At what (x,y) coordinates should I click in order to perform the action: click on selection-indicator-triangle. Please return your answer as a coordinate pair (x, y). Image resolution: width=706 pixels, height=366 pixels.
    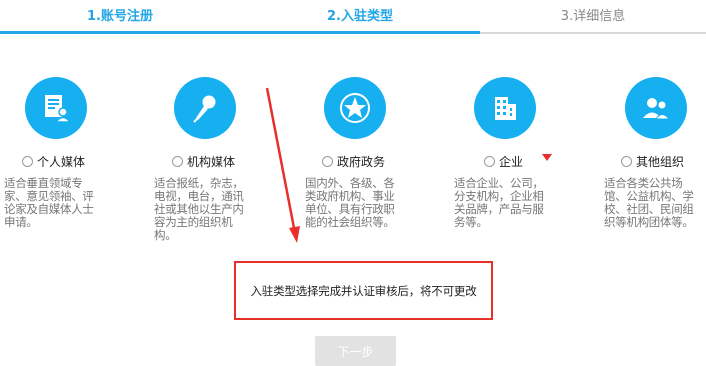
    Looking at the image, I should click on (547, 157).